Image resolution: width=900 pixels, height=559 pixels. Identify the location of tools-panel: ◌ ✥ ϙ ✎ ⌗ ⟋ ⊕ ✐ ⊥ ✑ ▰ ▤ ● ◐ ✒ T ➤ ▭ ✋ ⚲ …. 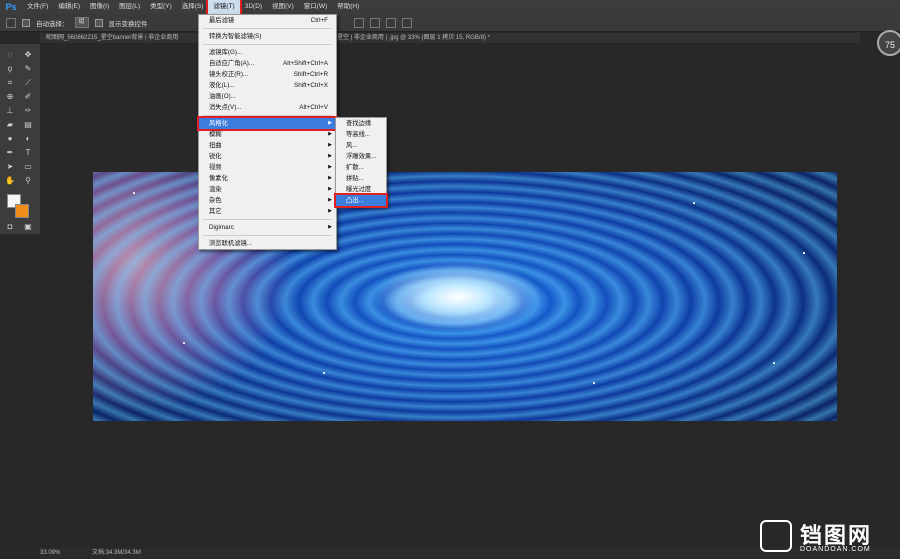
(20, 139).